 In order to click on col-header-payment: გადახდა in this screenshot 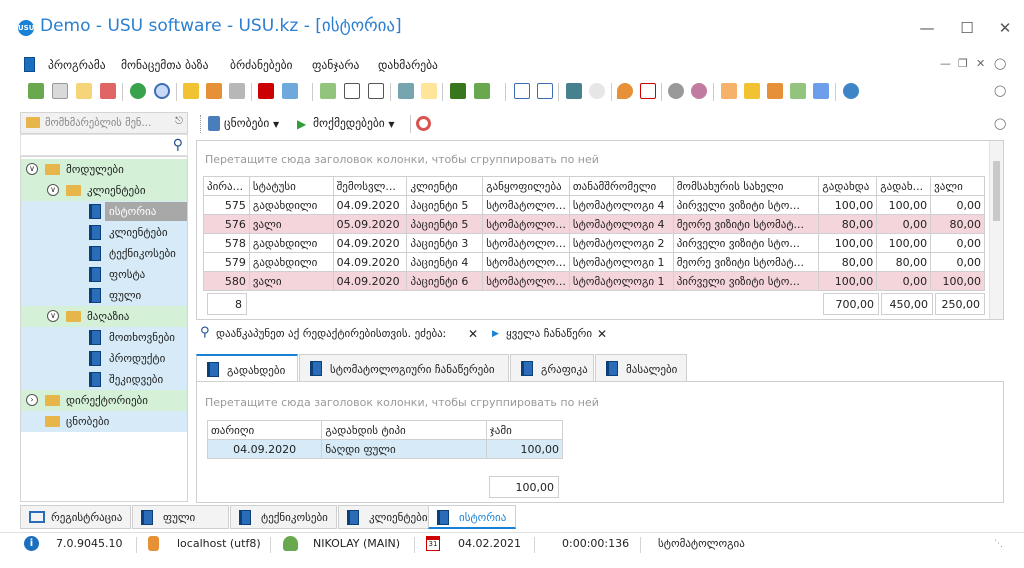, I will do `click(848, 186)`.